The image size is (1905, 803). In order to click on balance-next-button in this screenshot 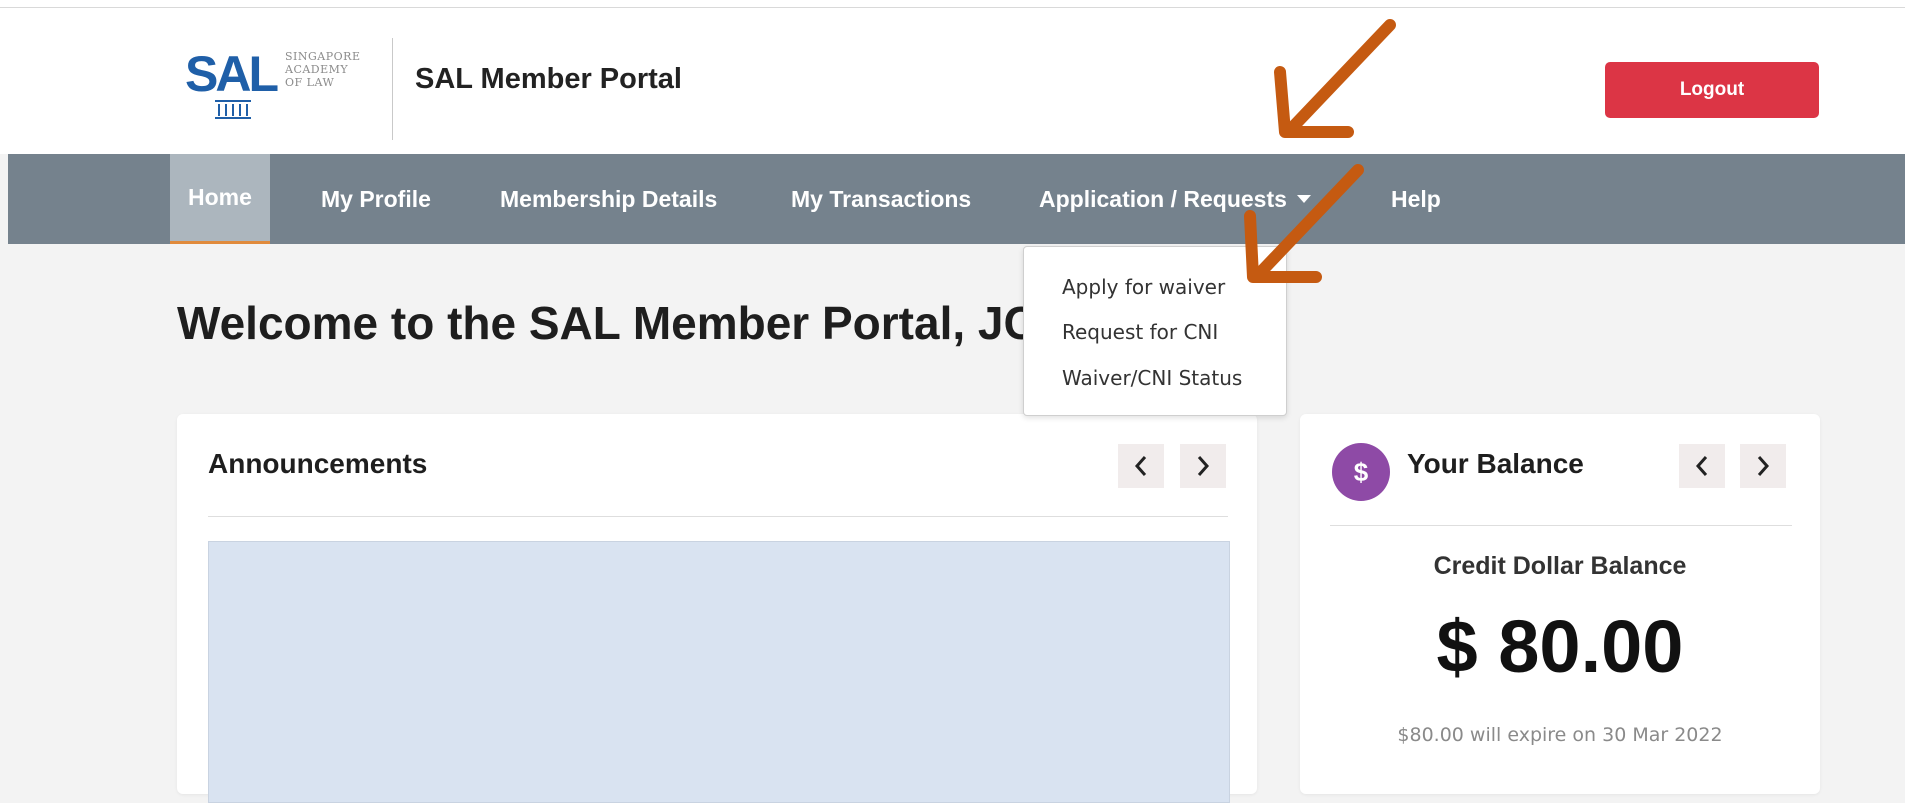, I will do `click(1763, 466)`.